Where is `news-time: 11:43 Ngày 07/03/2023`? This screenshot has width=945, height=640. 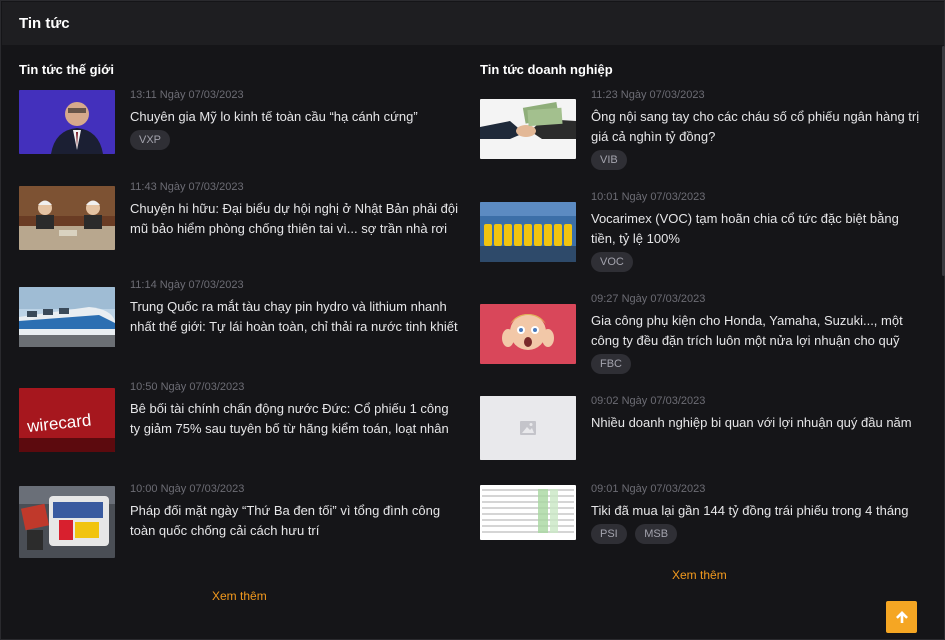 news-time: 11:43 Ngày 07/03/2023 is located at coordinates (187, 187).